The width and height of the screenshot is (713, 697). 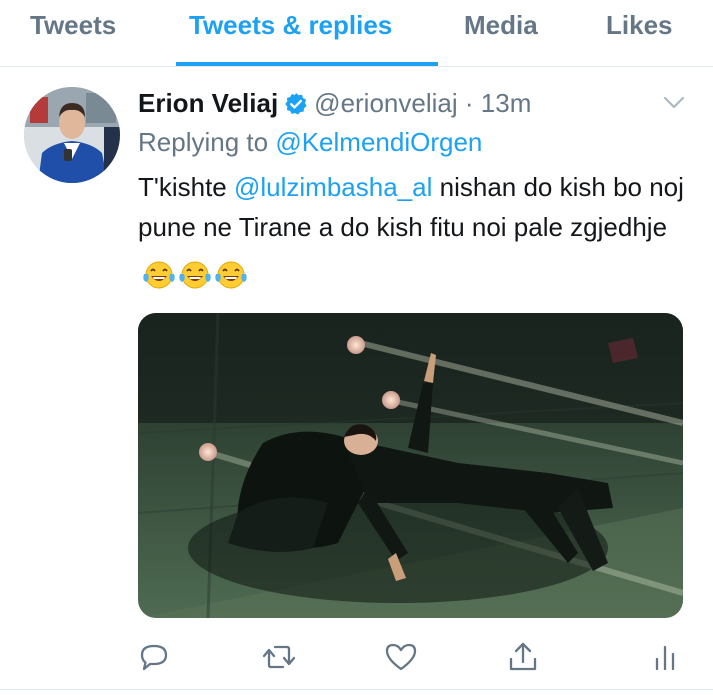 I want to click on retweet-icon, so click(x=279, y=657).